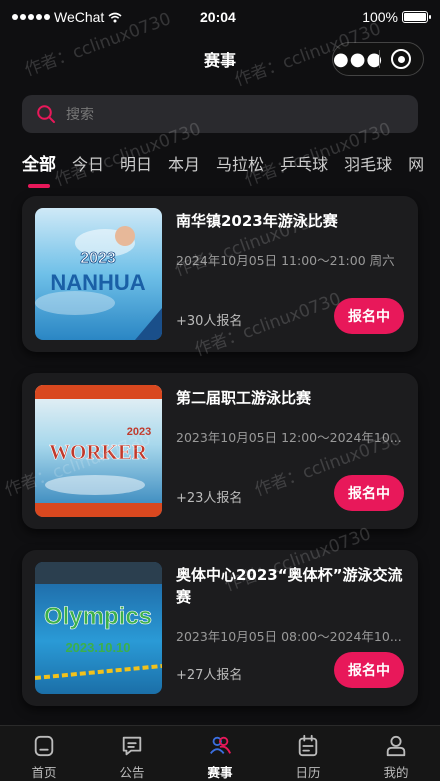 The width and height of the screenshot is (440, 781). I want to click on status-bar: WeChat 20:04 100%, so click(220, 17).